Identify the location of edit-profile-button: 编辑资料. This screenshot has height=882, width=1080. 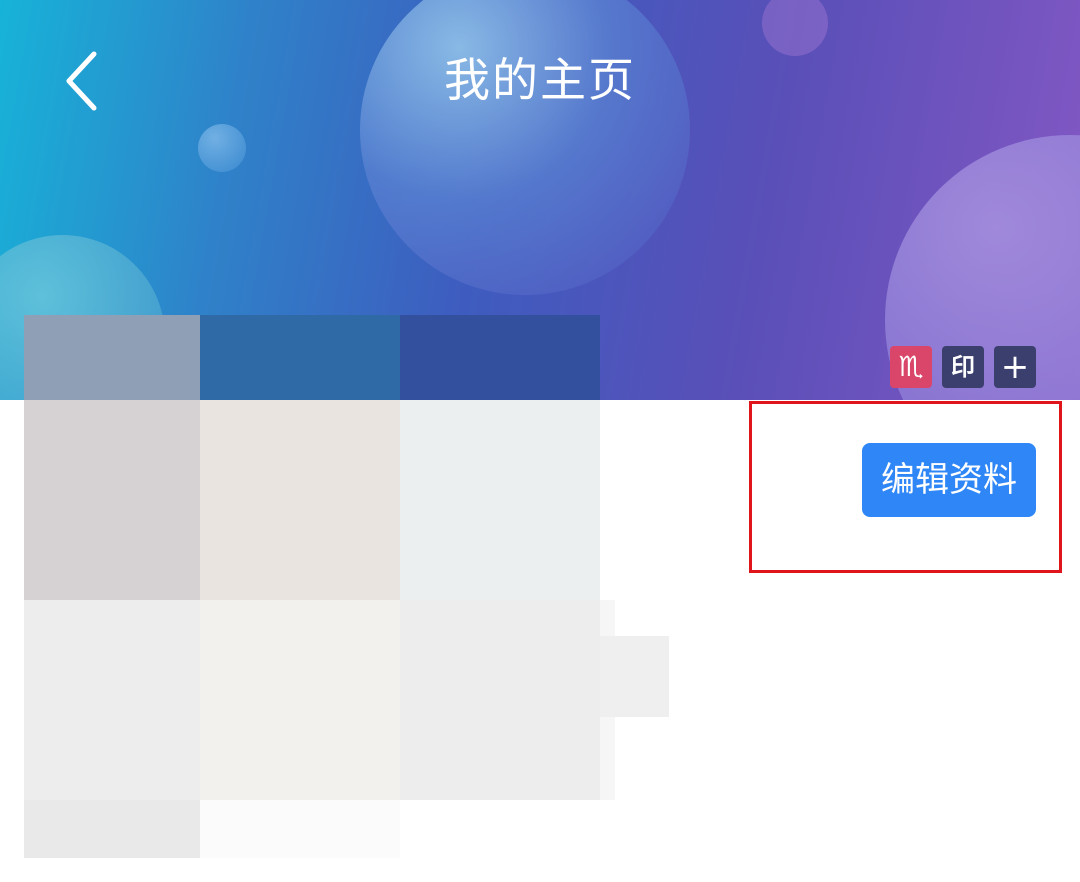
(949, 480).